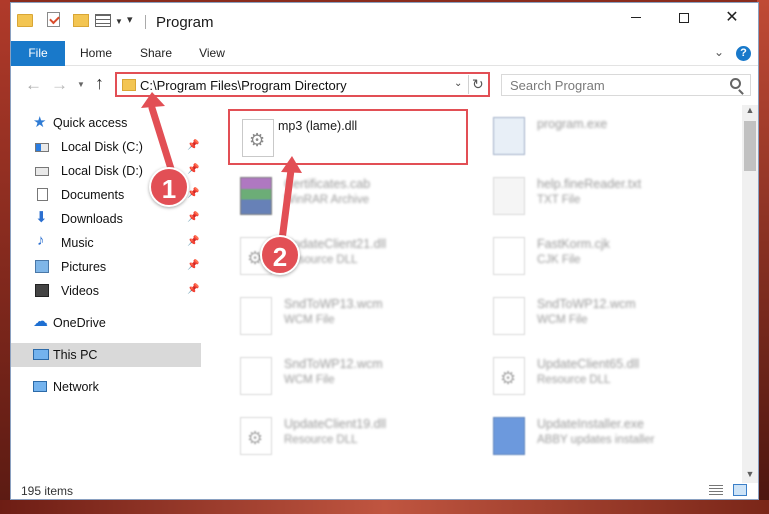  I want to click on minimize-button, so click(636, 18).